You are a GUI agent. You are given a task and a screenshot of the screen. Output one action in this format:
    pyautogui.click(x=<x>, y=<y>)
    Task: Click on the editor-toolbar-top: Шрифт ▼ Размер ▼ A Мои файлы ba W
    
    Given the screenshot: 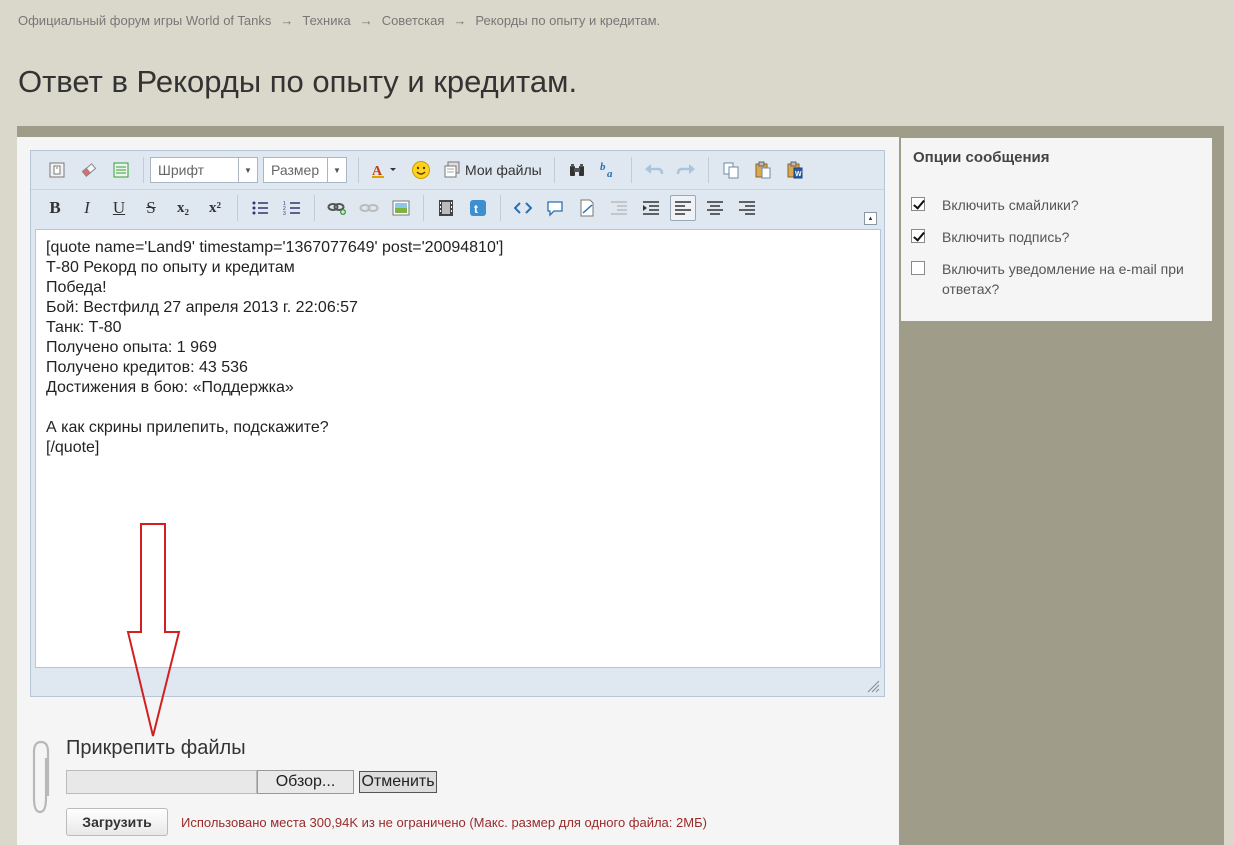 What is the action you would take?
    pyautogui.click(x=457, y=170)
    